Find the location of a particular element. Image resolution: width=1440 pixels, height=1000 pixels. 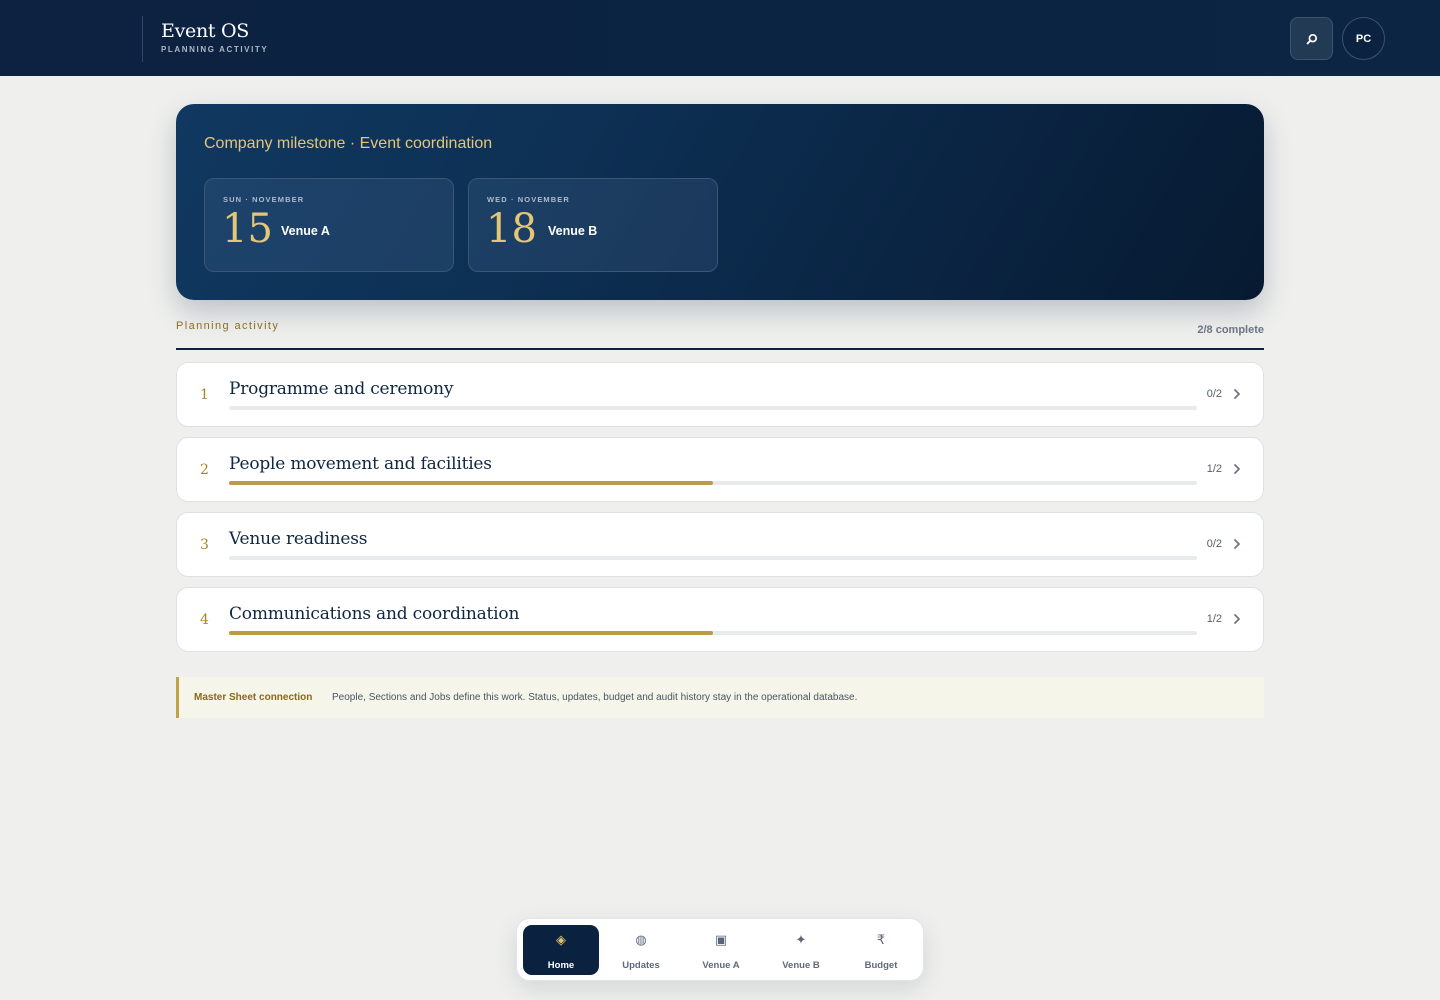

nav-label: Venue B is located at coordinates (801, 965).